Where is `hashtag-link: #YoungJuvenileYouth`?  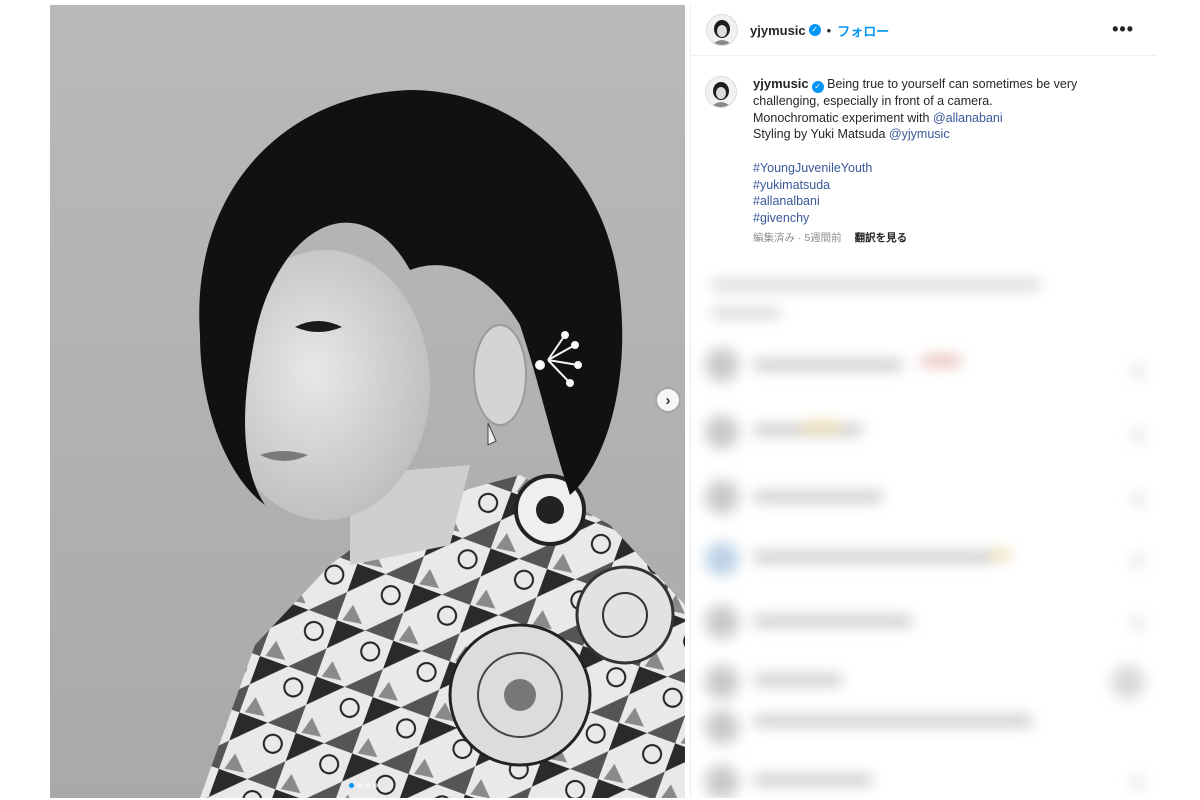 hashtag-link: #YoungJuvenileYouth is located at coordinates (915, 168).